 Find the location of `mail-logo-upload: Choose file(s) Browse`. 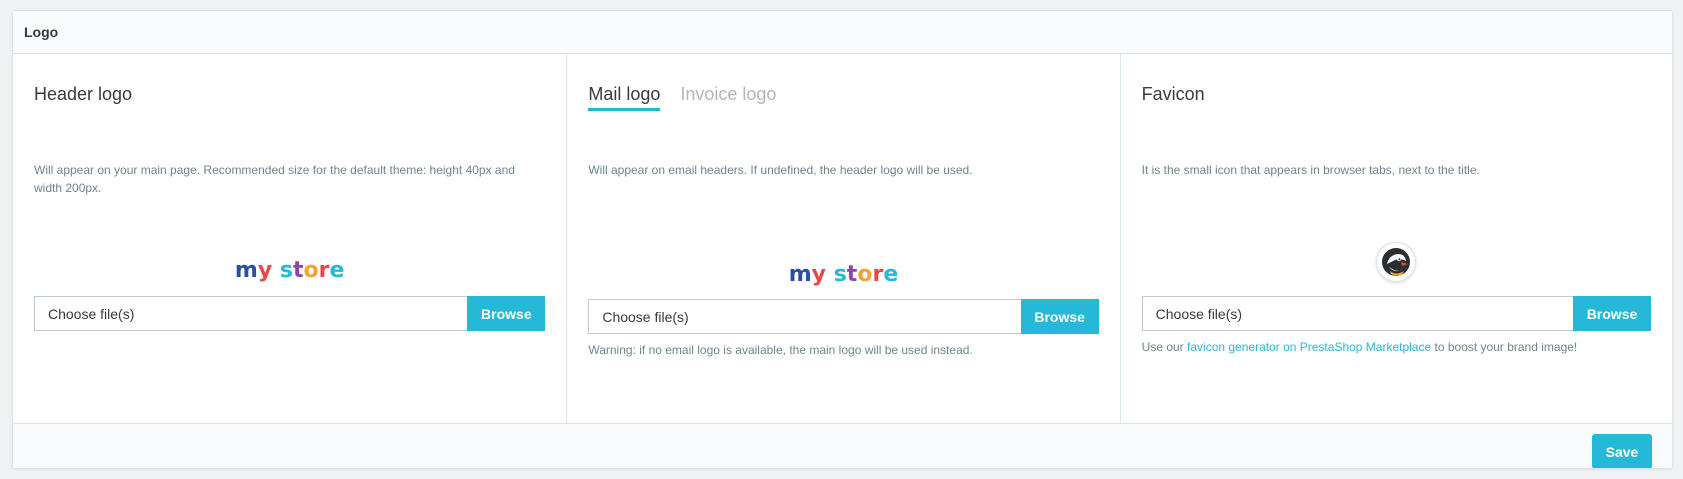

mail-logo-upload: Choose file(s) Browse is located at coordinates (843, 316).